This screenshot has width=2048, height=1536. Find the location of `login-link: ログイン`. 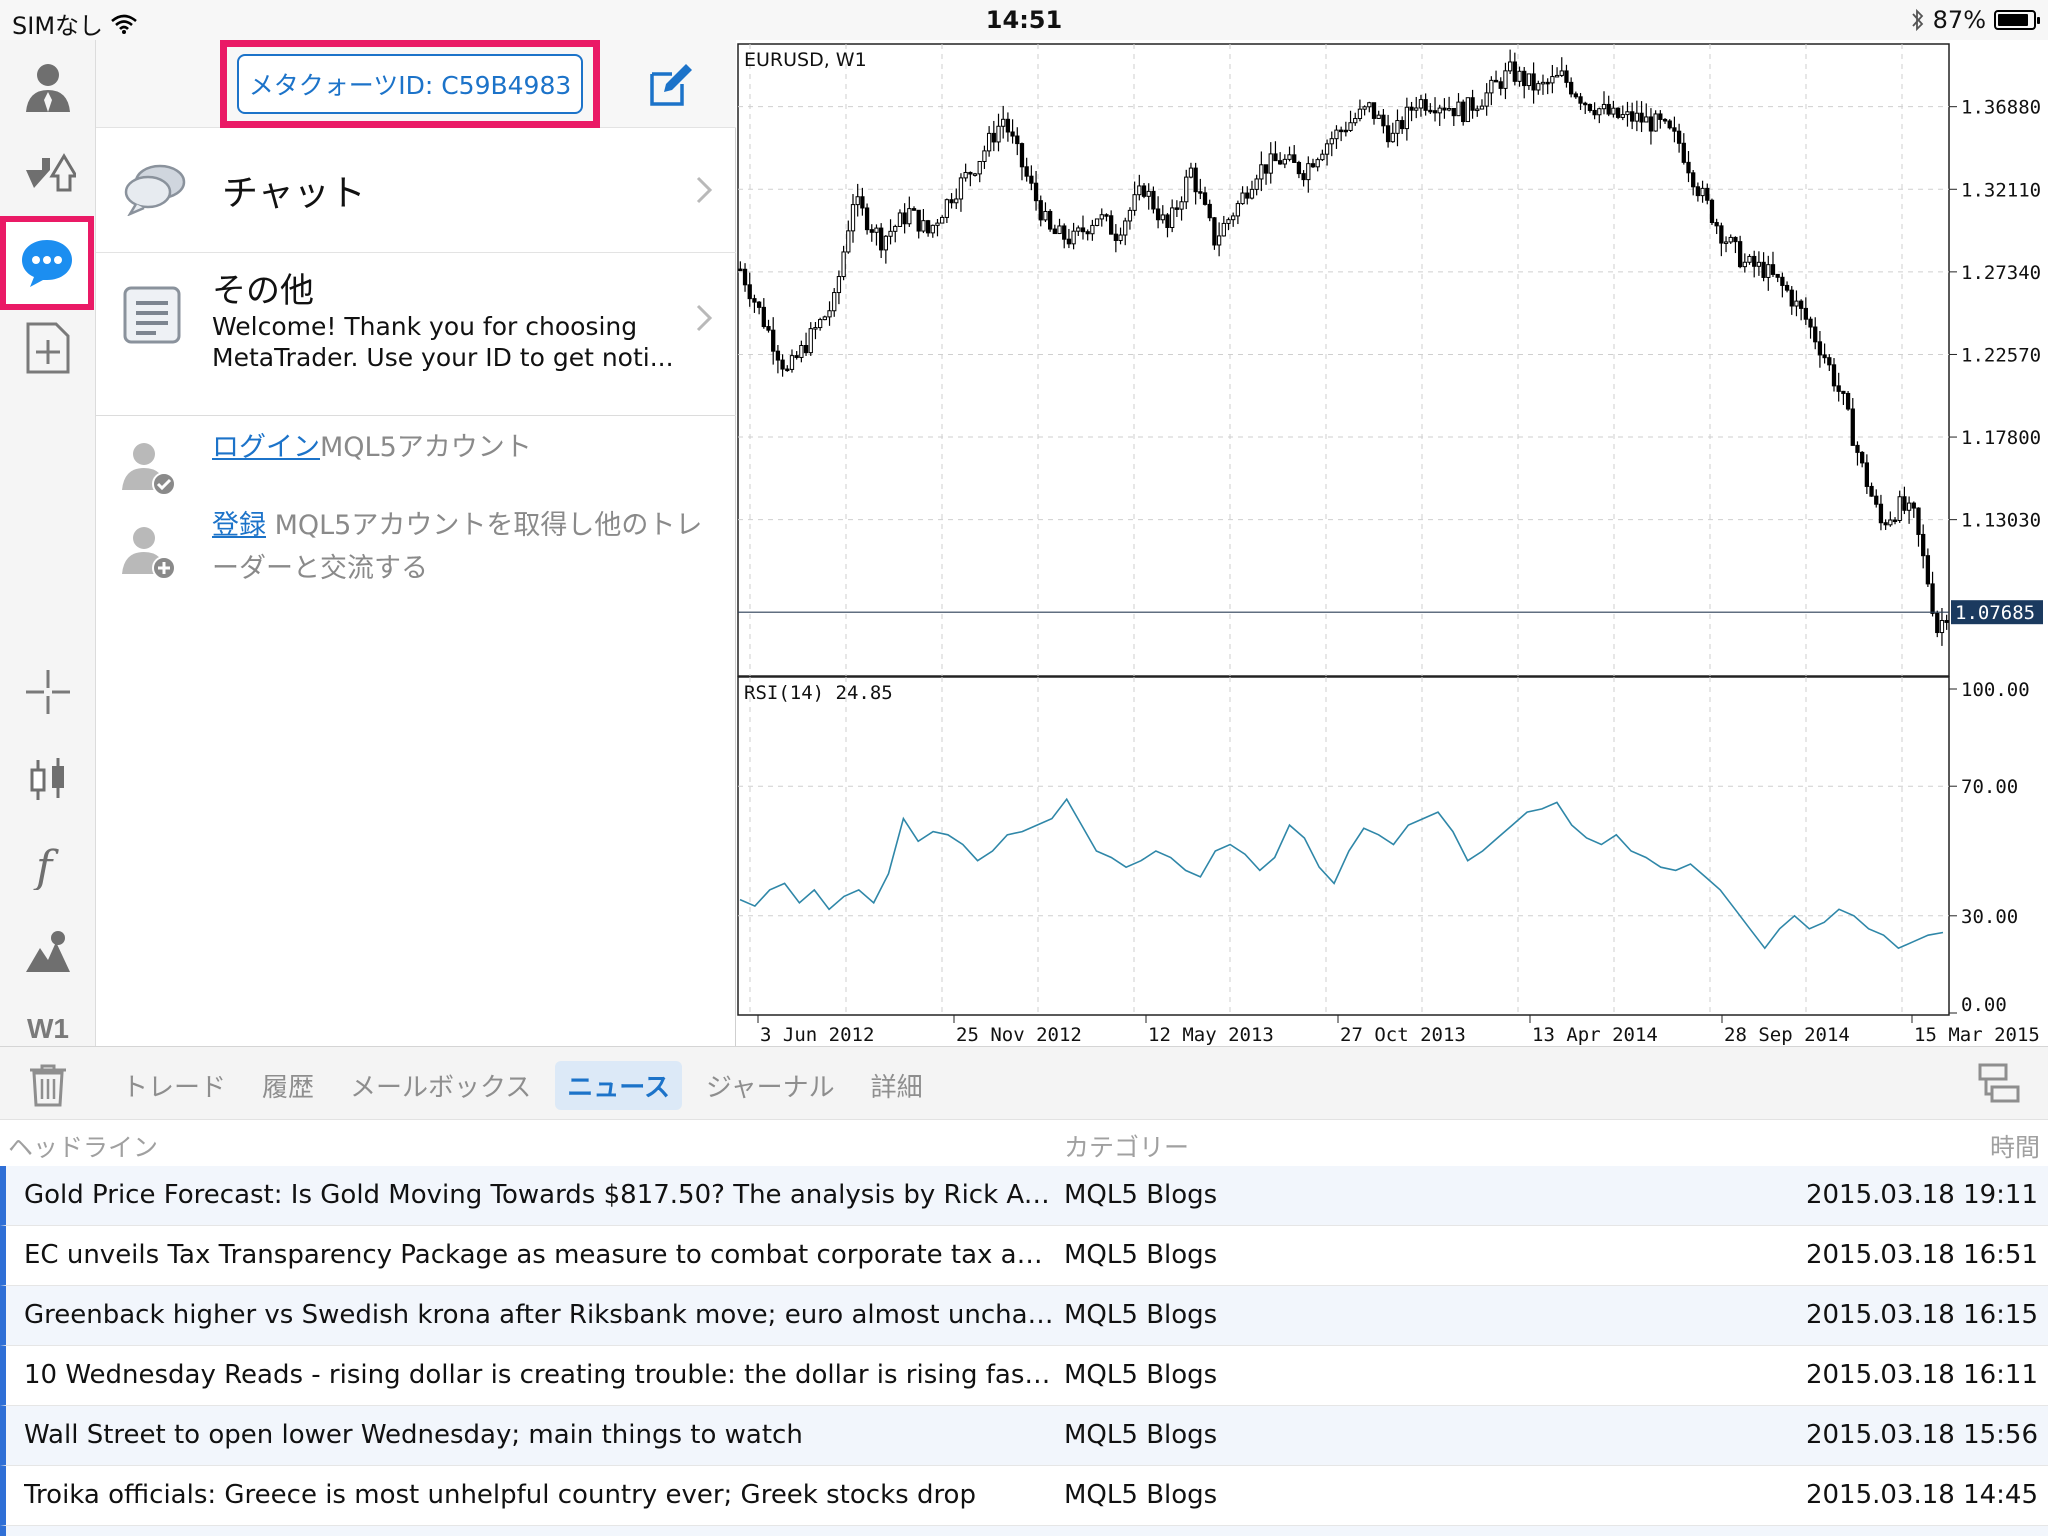

login-link: ログイン is located at coordinates (266, 447).